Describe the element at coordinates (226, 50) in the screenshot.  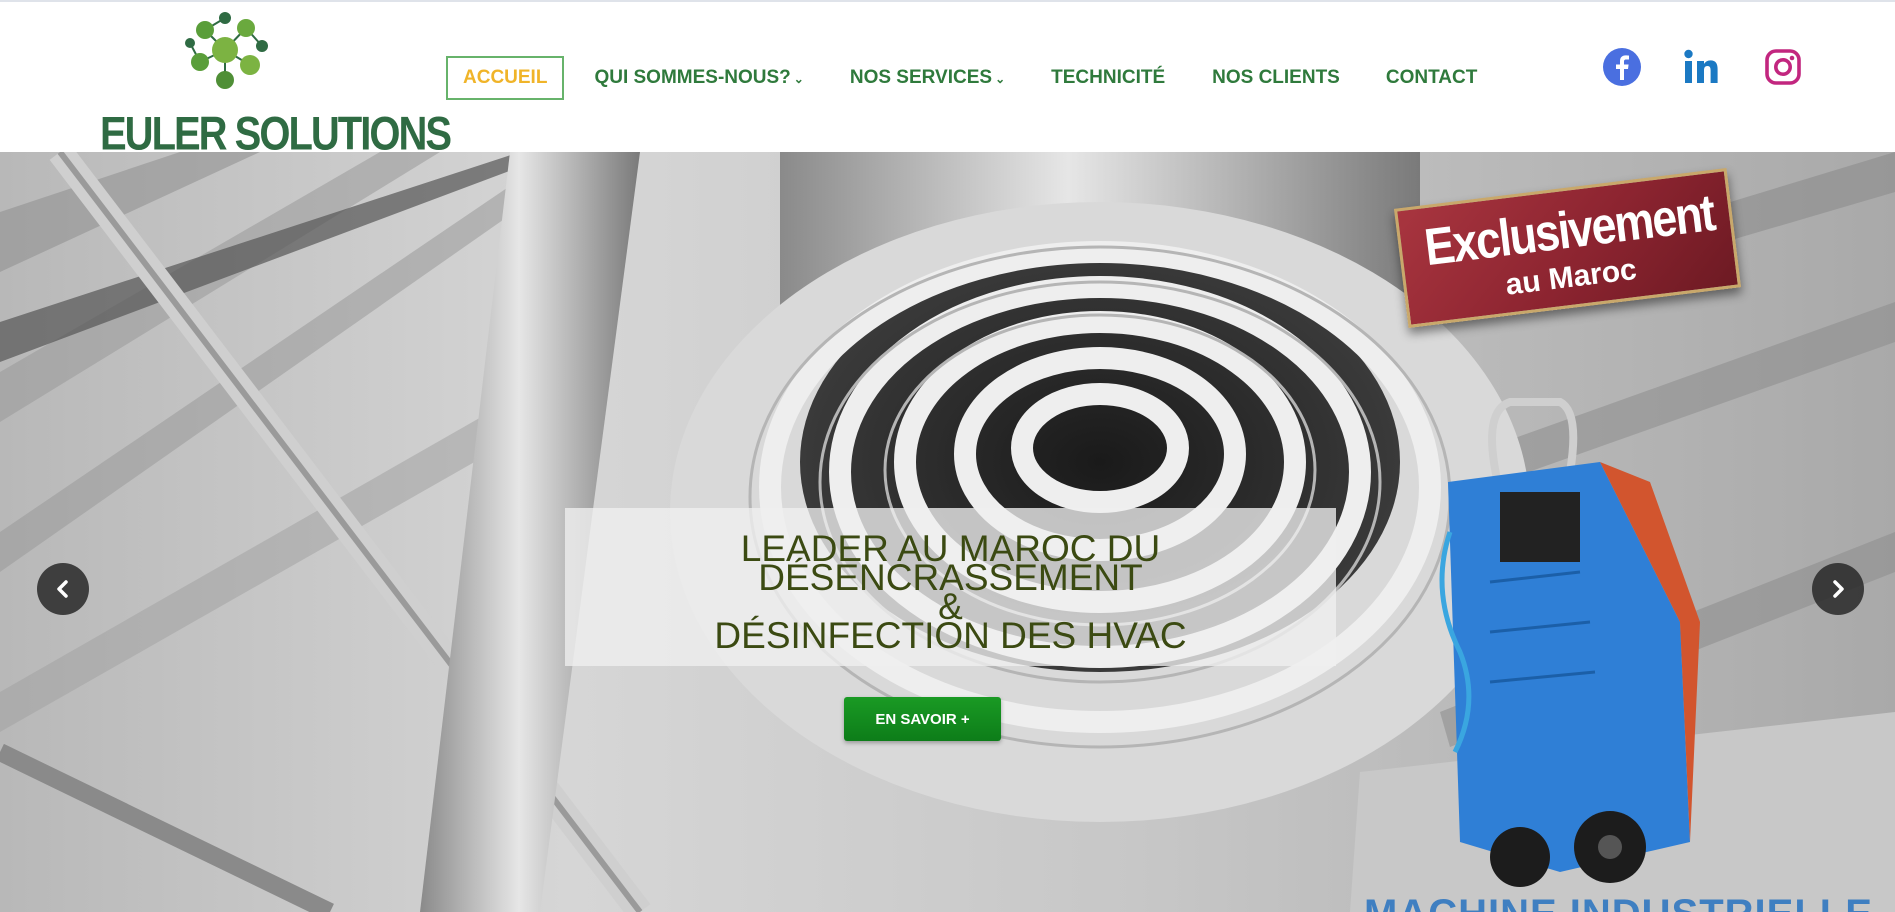
I see `molecule-logo-icon` at that location.